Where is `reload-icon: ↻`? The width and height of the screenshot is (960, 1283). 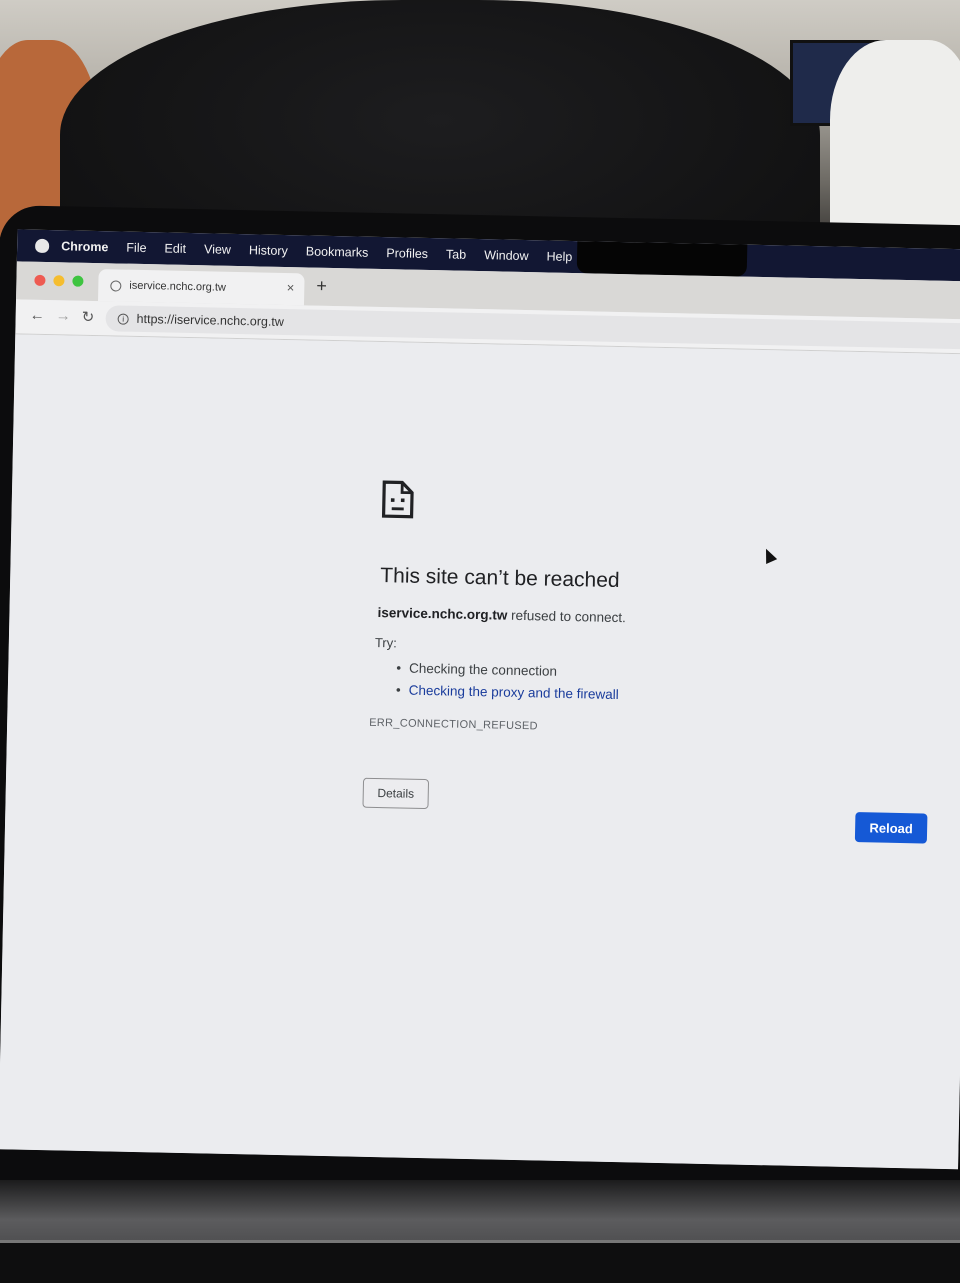 reload-icon: ↻ is located at coordinates (87, 317).